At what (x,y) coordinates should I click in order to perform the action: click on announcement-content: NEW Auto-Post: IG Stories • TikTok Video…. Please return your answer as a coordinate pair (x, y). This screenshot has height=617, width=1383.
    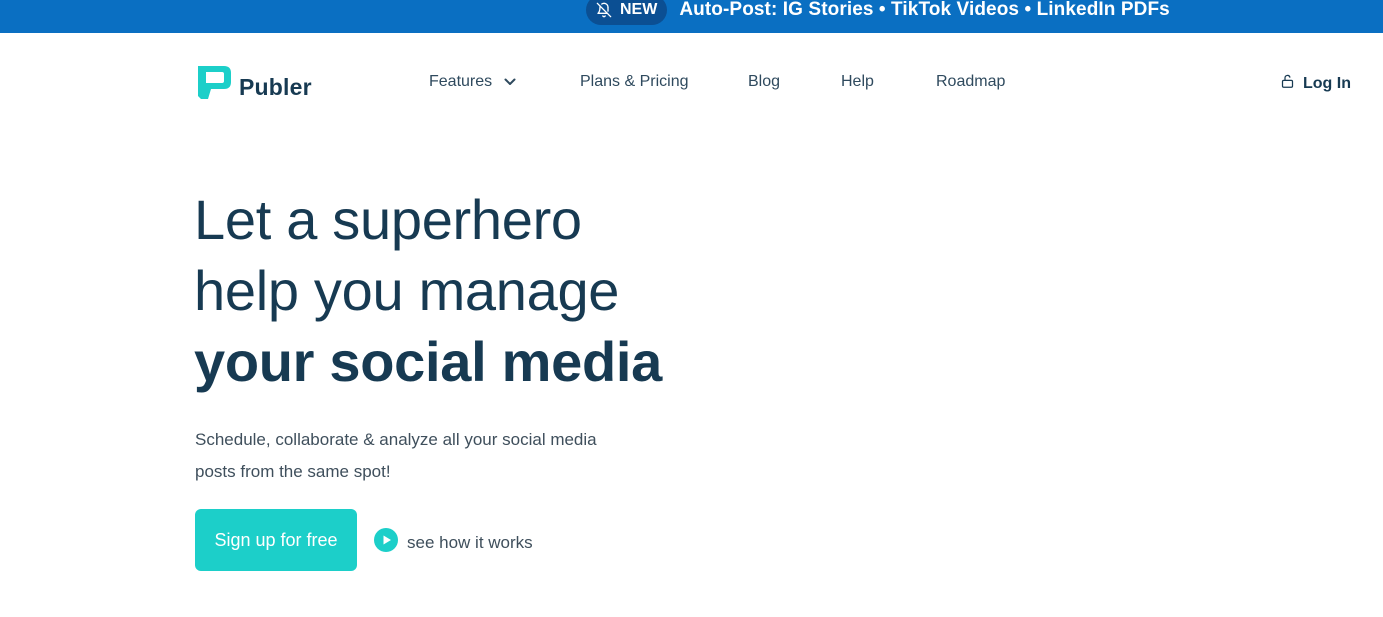
    Looking at the image, I should click on (878, 12).